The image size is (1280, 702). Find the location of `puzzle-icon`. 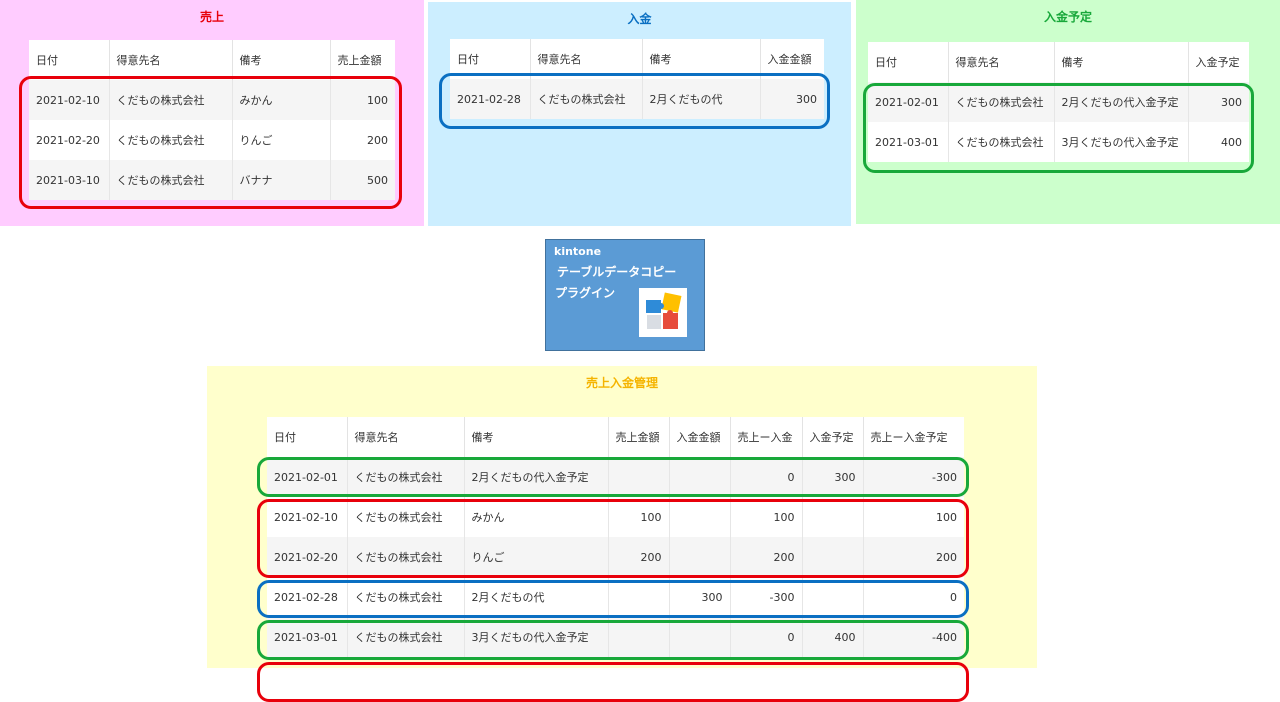

puzzle-icon is located at coordinates (663, 312).